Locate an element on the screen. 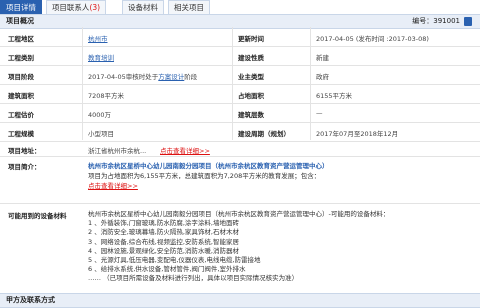  intro-detail-link: 点击查看详细>> is located at coordinates (208, 186).